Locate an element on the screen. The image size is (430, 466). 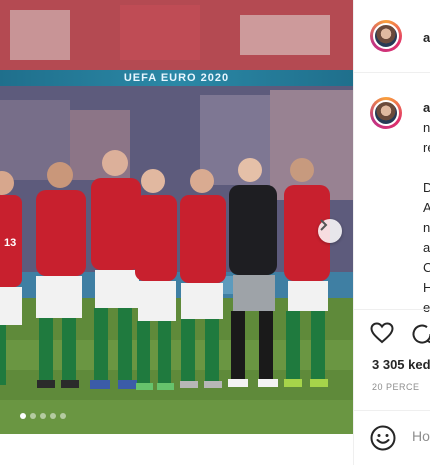
comment-icon is located at coordinates (420, 334).